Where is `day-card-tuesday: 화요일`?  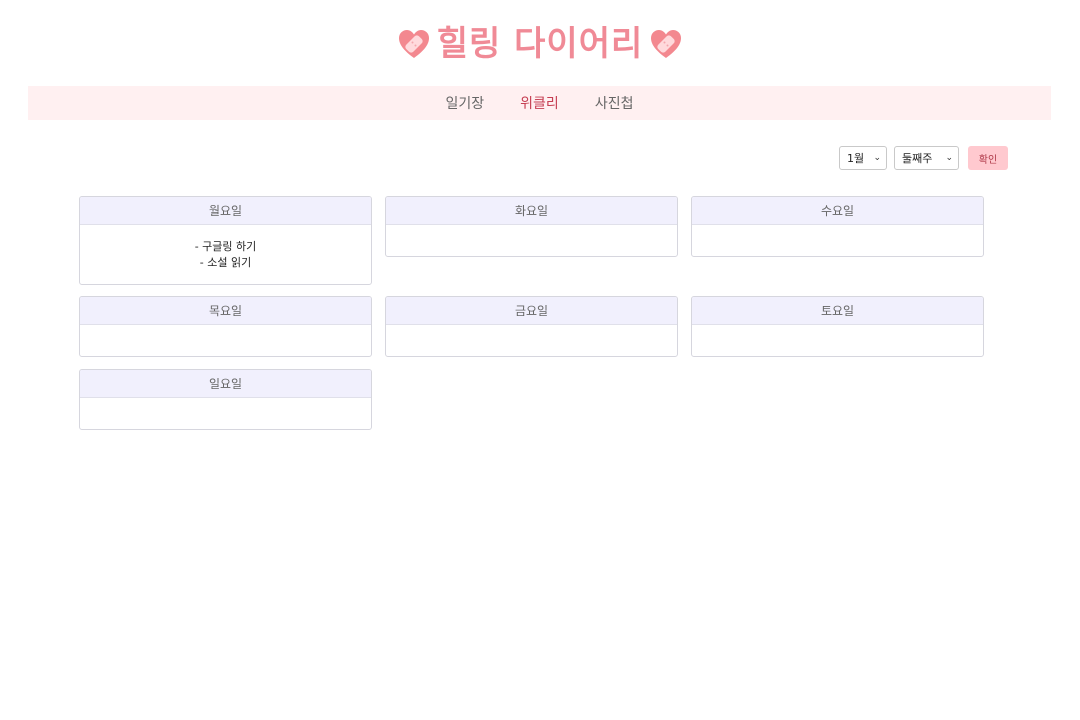
day-card-tuesday: 화요일 is located at coordinates (531, 226).